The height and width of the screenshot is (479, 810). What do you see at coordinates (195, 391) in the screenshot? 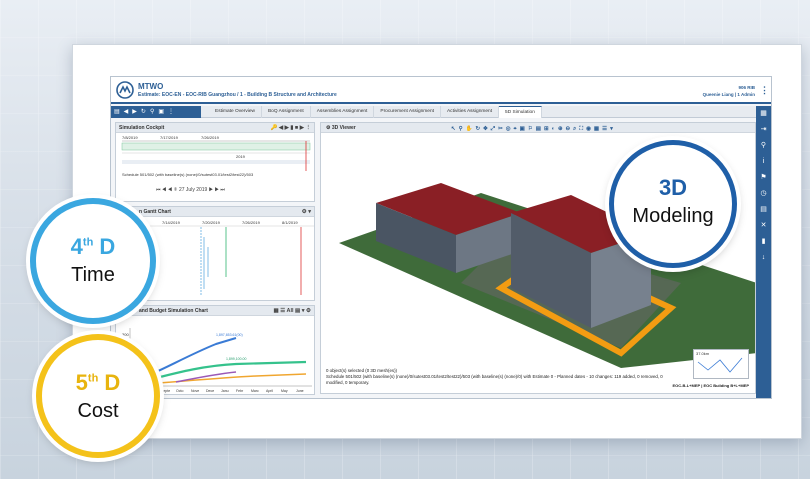
I see `svg-text: Nove` at bounding box center [195, 391].